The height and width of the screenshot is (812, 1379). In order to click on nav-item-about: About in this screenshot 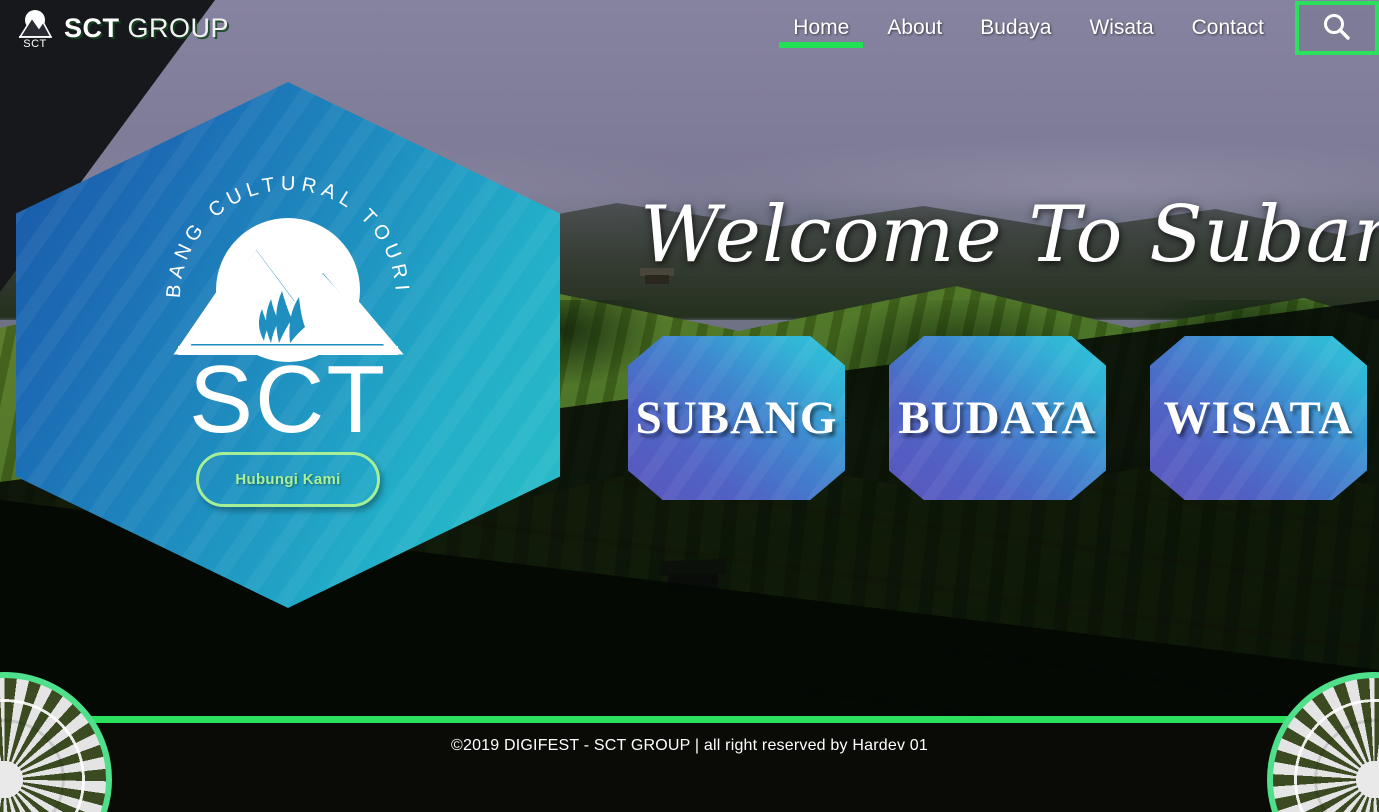, I will do `click(914, 28)`.